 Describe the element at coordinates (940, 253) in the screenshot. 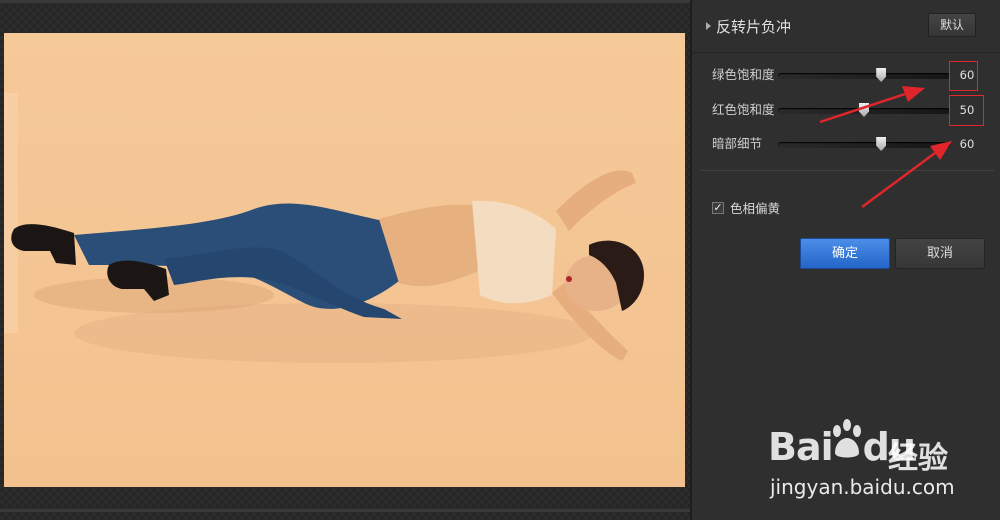

I see `cancel-button: 取消` at that location.